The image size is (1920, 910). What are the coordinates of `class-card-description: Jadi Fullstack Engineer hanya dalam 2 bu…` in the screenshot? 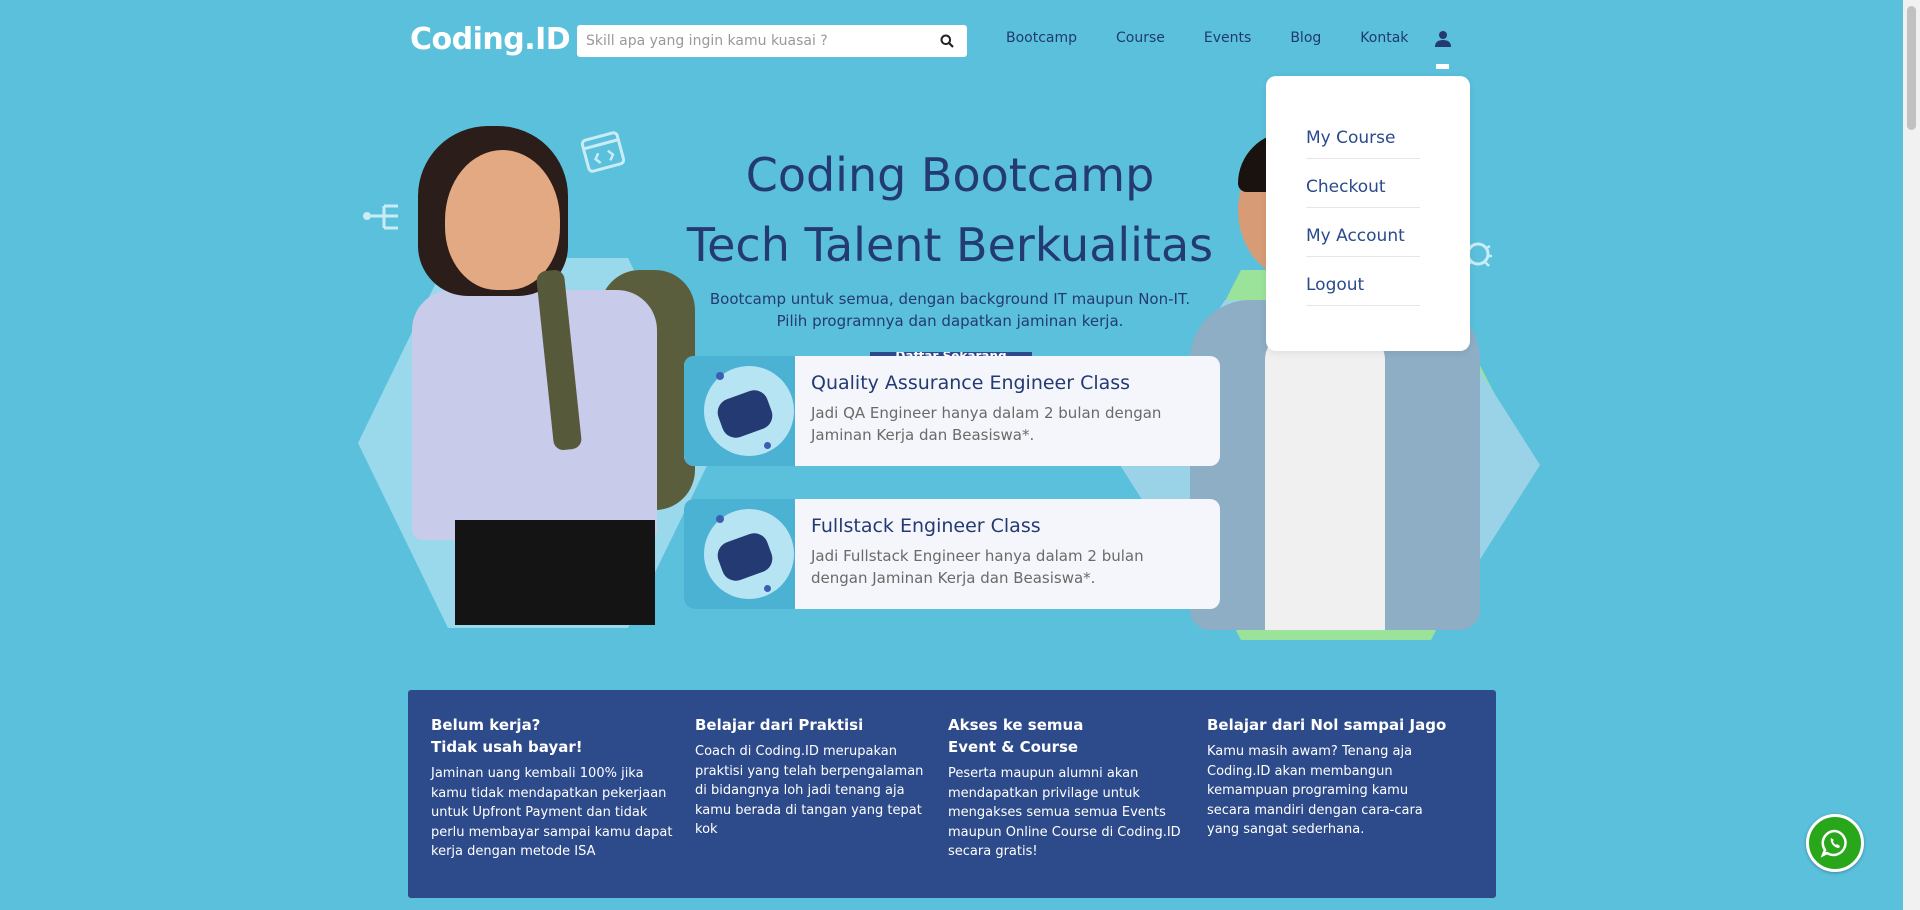 It's located at (977, 567).